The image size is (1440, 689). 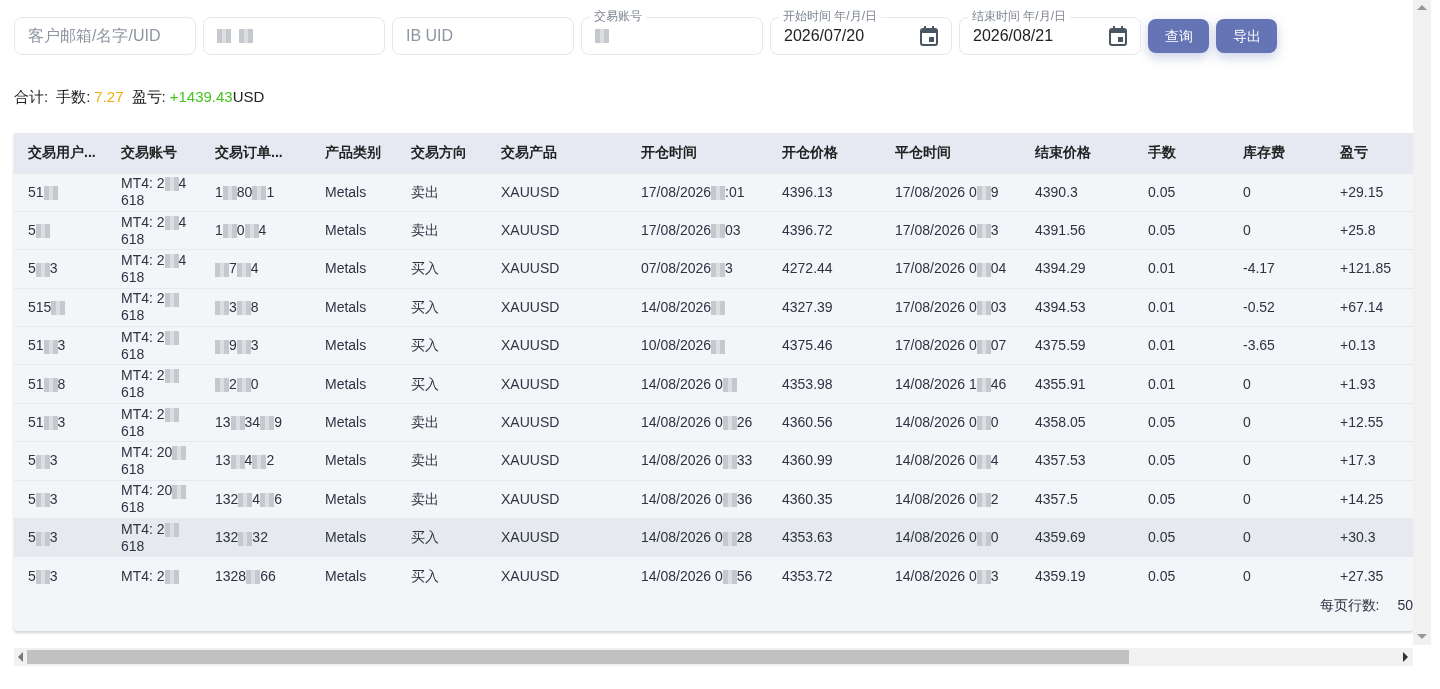 What do you see at coordinates (1077, 384) in the screenshot?
I see `table-cell: 4355.91` at bounding box center [1077, 384].